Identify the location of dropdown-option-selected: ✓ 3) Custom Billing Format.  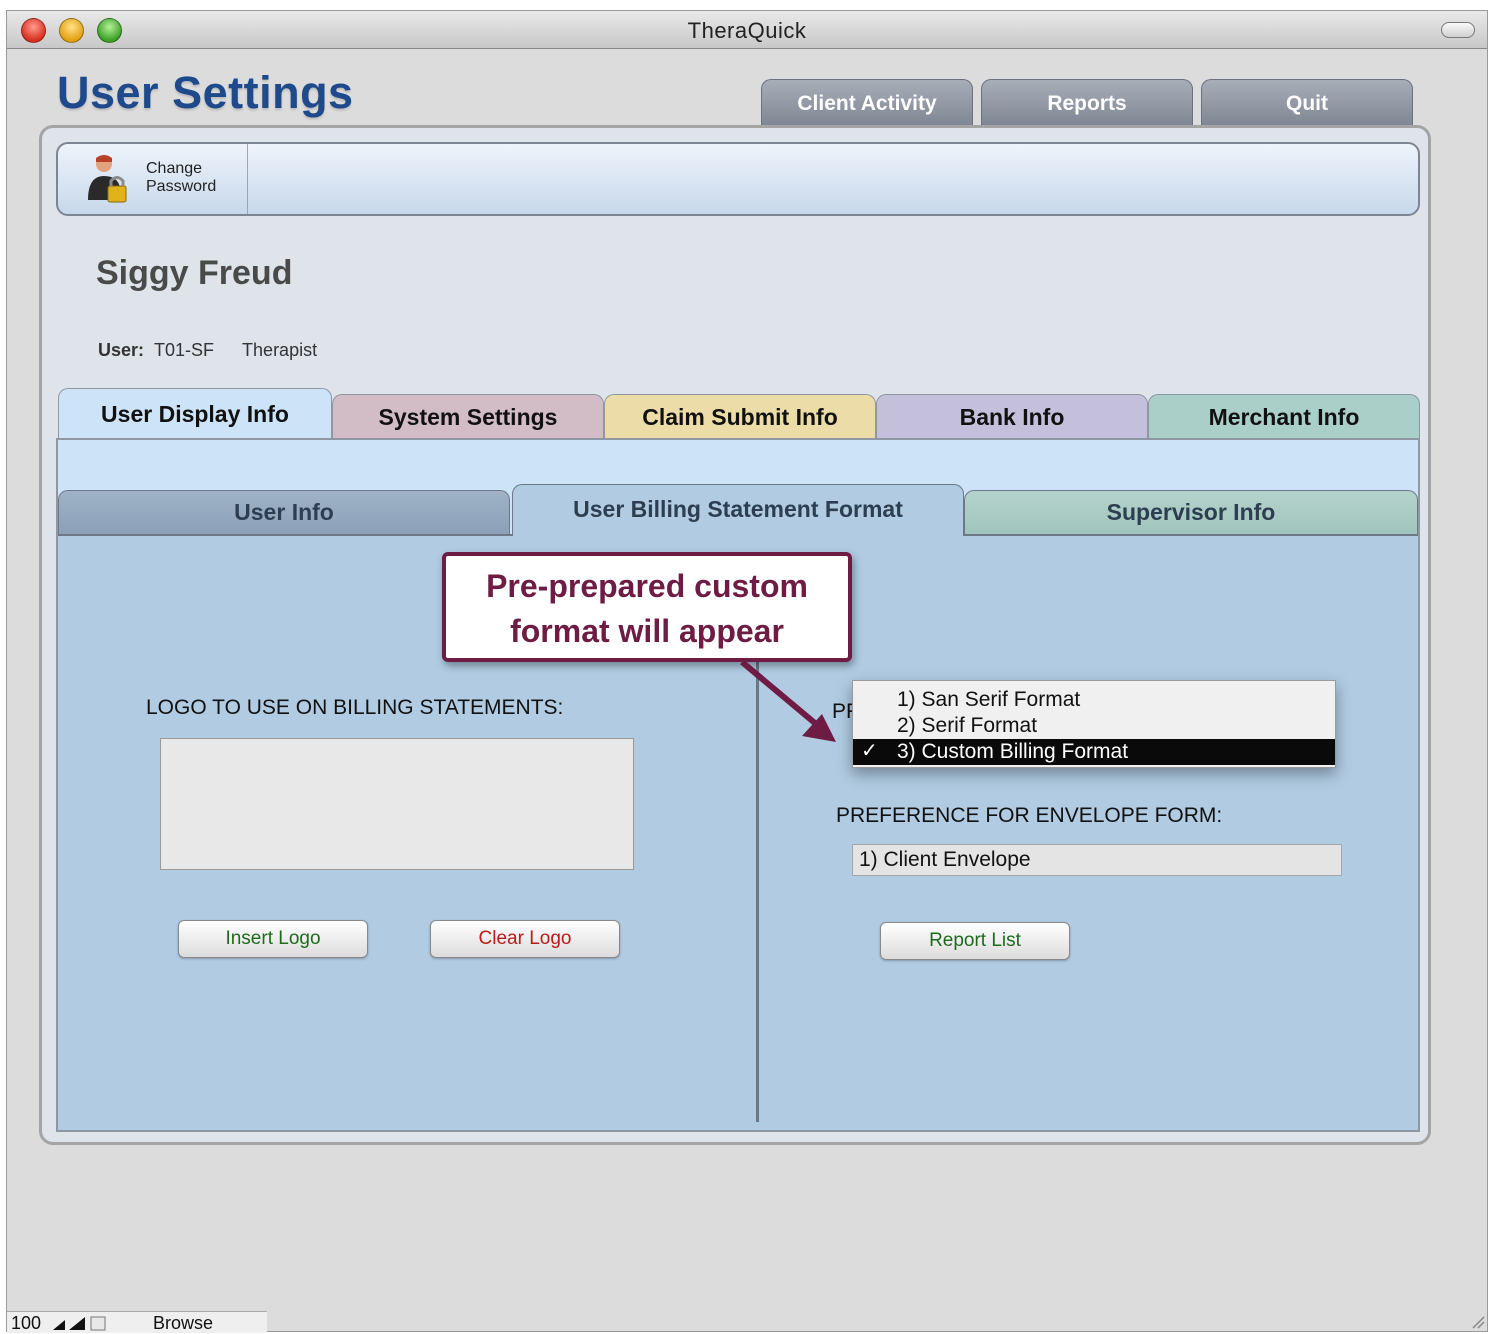
(1094, 752).